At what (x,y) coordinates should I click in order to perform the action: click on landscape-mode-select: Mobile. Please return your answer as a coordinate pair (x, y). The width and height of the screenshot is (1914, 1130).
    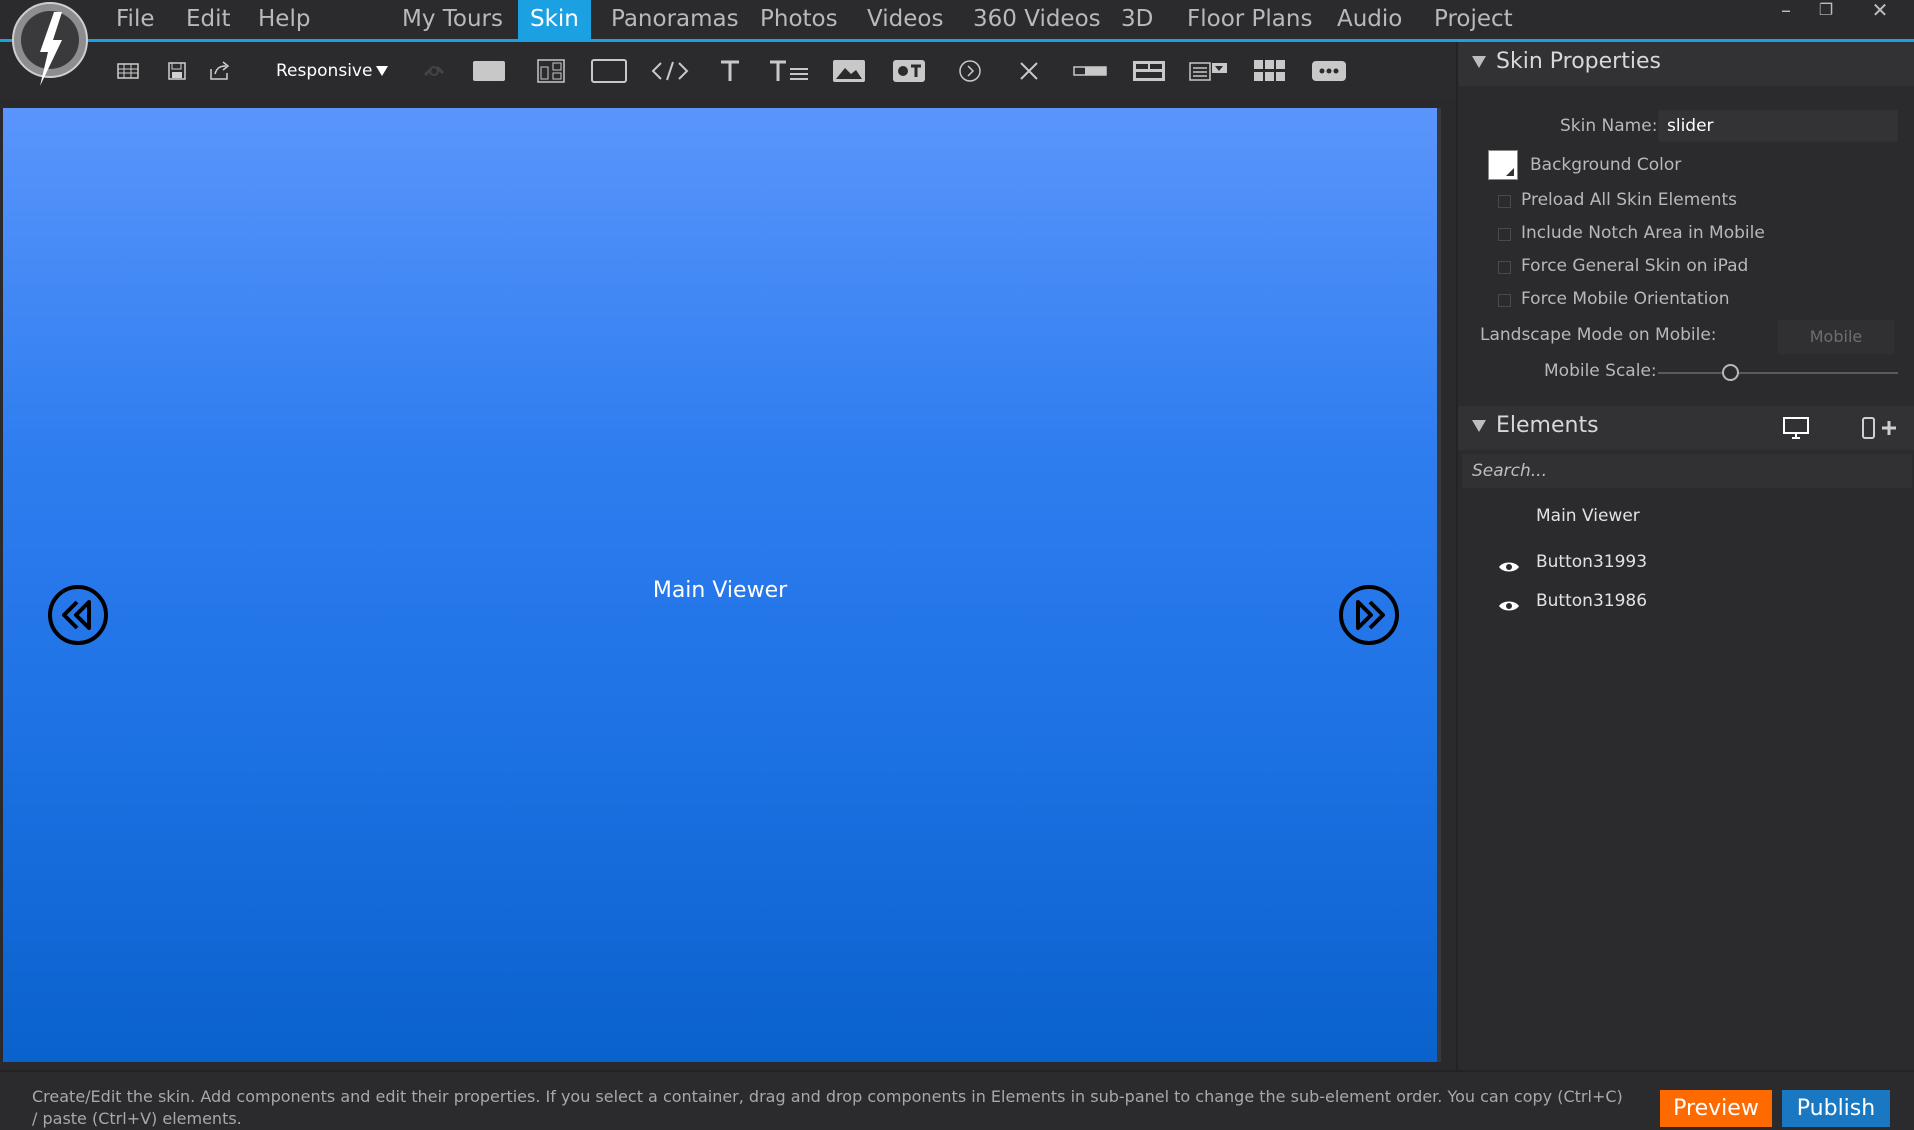
    Looking at the image, I should click on (1836, 337).